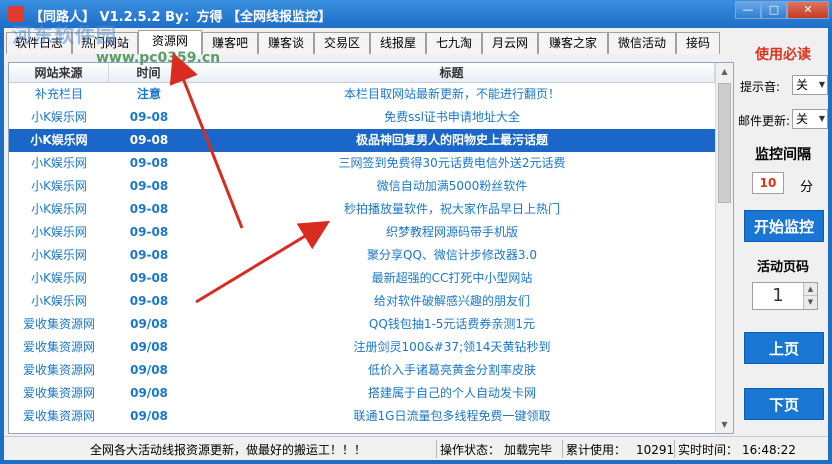 The height and width of the screenshot is (464, 832). What do you see at coordinates (808, 10) in the screenshot?
I see `close-button: ✕` at bounding box center [808, 10].